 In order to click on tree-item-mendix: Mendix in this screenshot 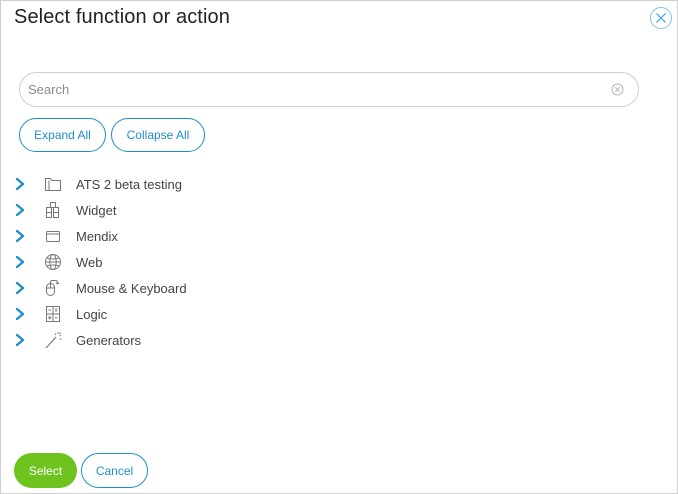, I will do `click(331, 236)`.